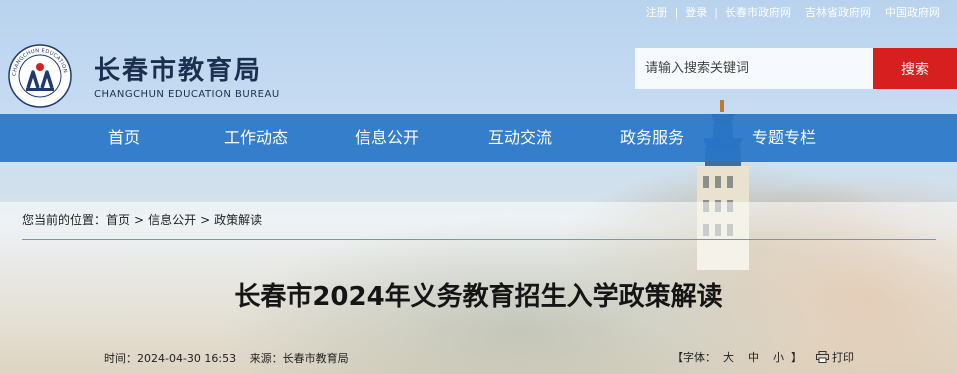  What do you see at coordinates (40, 76) in the screenshot?
I see `education-bureau-emblem-icon: CHANGCHUN EDUCATION BUREAU` at bounding box center [40, 76].